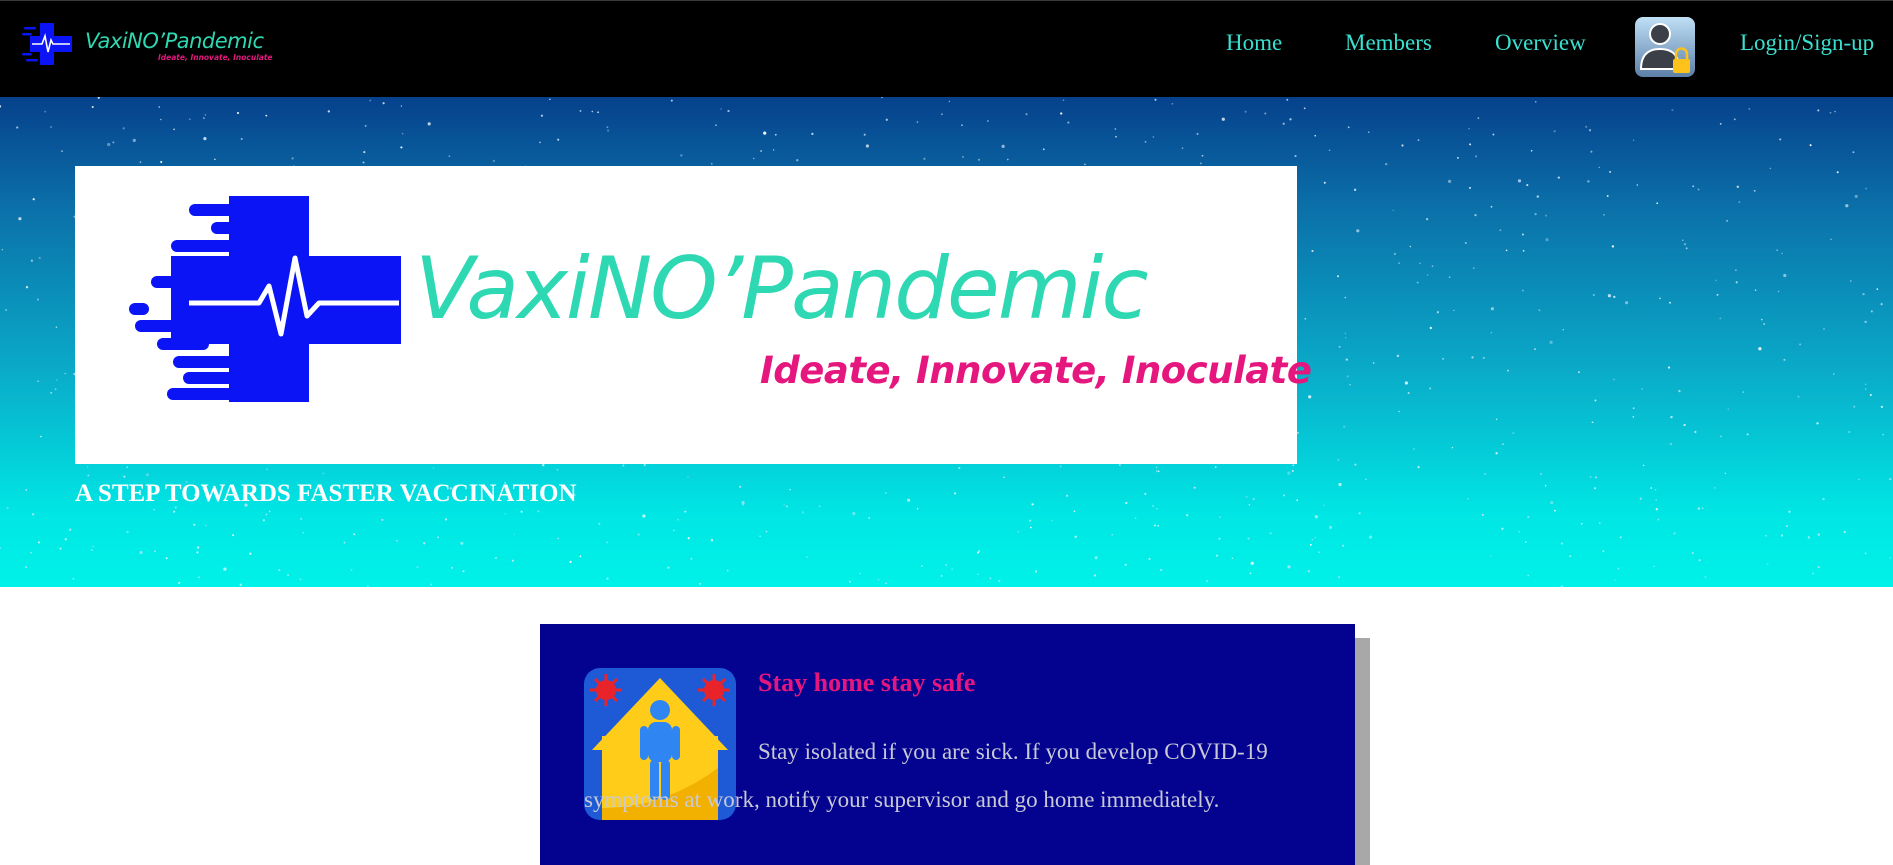  What do you see at coordinates (1036, 370) in the screenshot?
I see `hero-brand-tagline: Ideate, Innovate, Inoculate` at bounding box center [1036, 370].